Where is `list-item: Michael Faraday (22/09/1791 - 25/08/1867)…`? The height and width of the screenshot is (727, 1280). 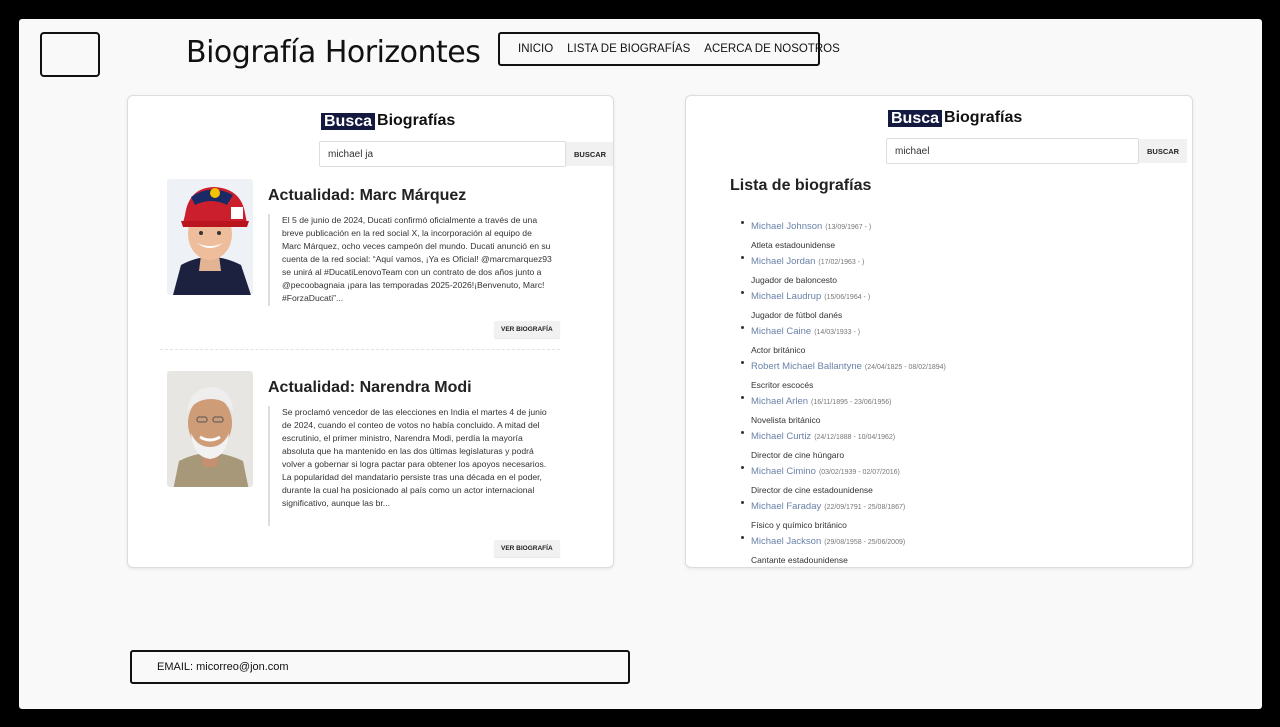 list-item: Michael Faraday (22/09/1791 - 25/08/1867)… is located at coordinates (951, 513).